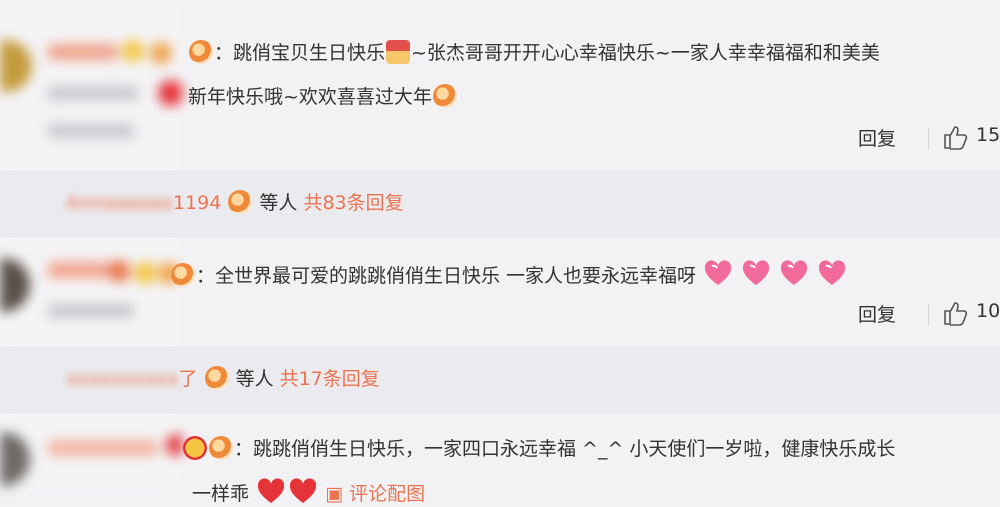  I want to click on comment-text-line: ：跳跳俏俏生日快乐，一家四口永远幸福 ^_^ 小天使们一岁啦，健康快乐成长, so click(538, 449).